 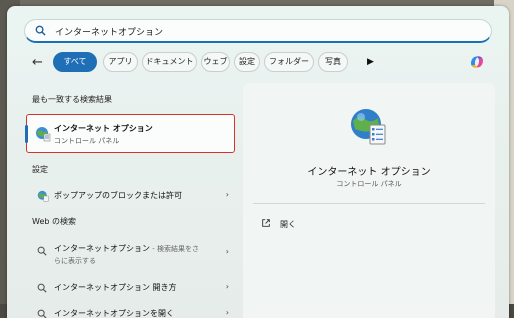 I want to click on filter-chip-web: ウェブ, so click(x=215, y=62).